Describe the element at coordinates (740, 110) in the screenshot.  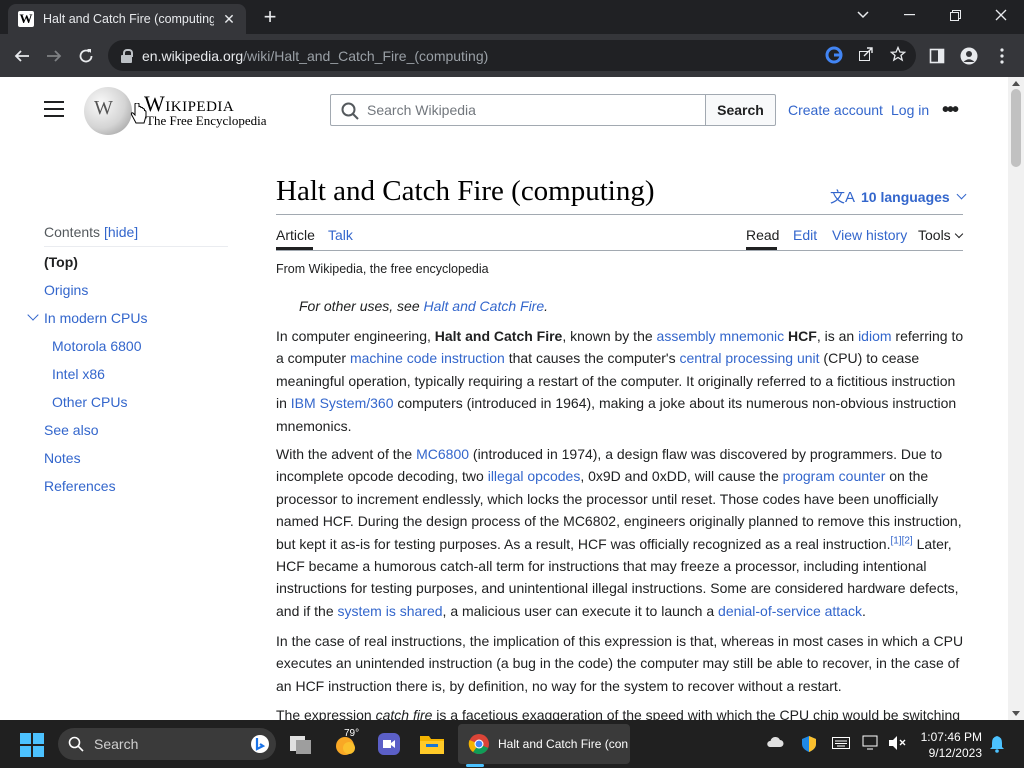
I see `search-button: Search` at that location.